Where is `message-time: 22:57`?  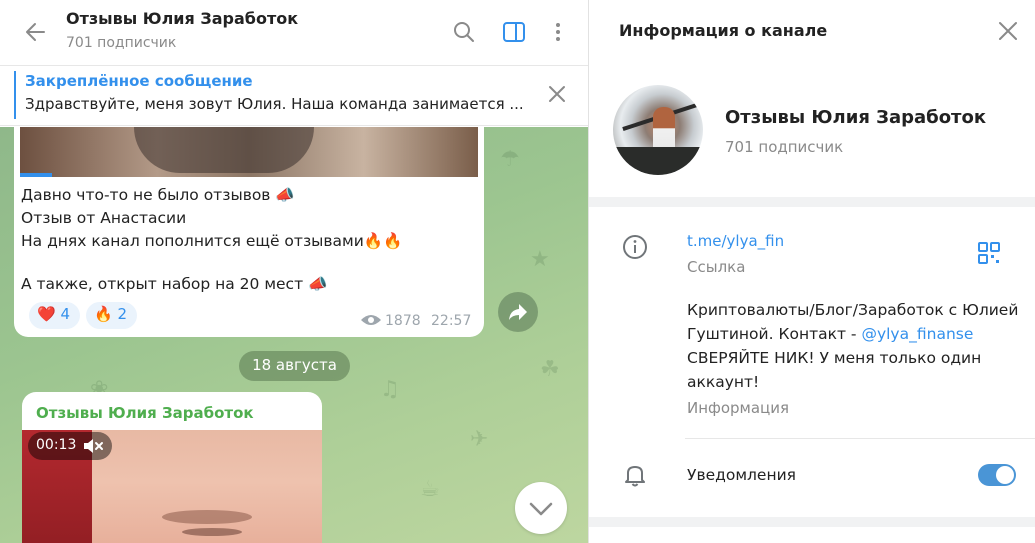
message-time: 22:57 is located at coordinates (451, 321).